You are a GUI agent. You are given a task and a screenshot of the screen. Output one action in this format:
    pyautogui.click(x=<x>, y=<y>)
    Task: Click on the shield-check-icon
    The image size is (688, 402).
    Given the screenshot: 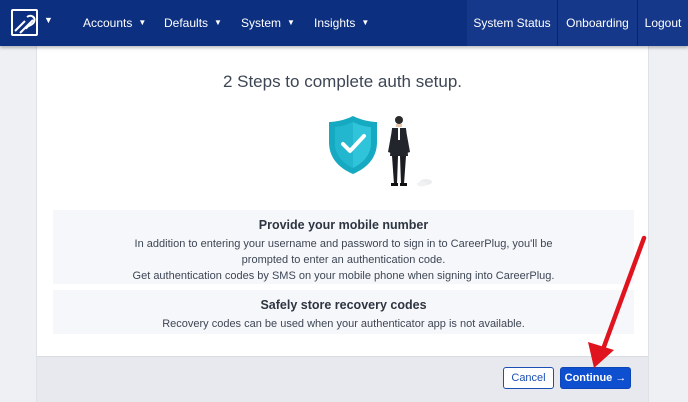 What is the action you would take?
    pyautogui.click(x=353, y=145)
    